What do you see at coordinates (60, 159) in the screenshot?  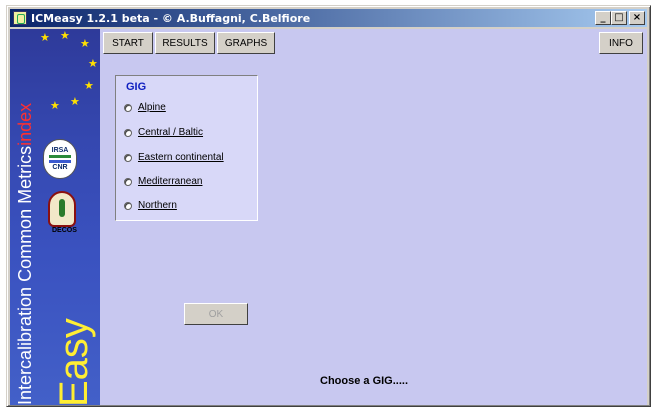 I see `irsa-cnr-logo: IRSA CNR` at bounding box center [60, 159].